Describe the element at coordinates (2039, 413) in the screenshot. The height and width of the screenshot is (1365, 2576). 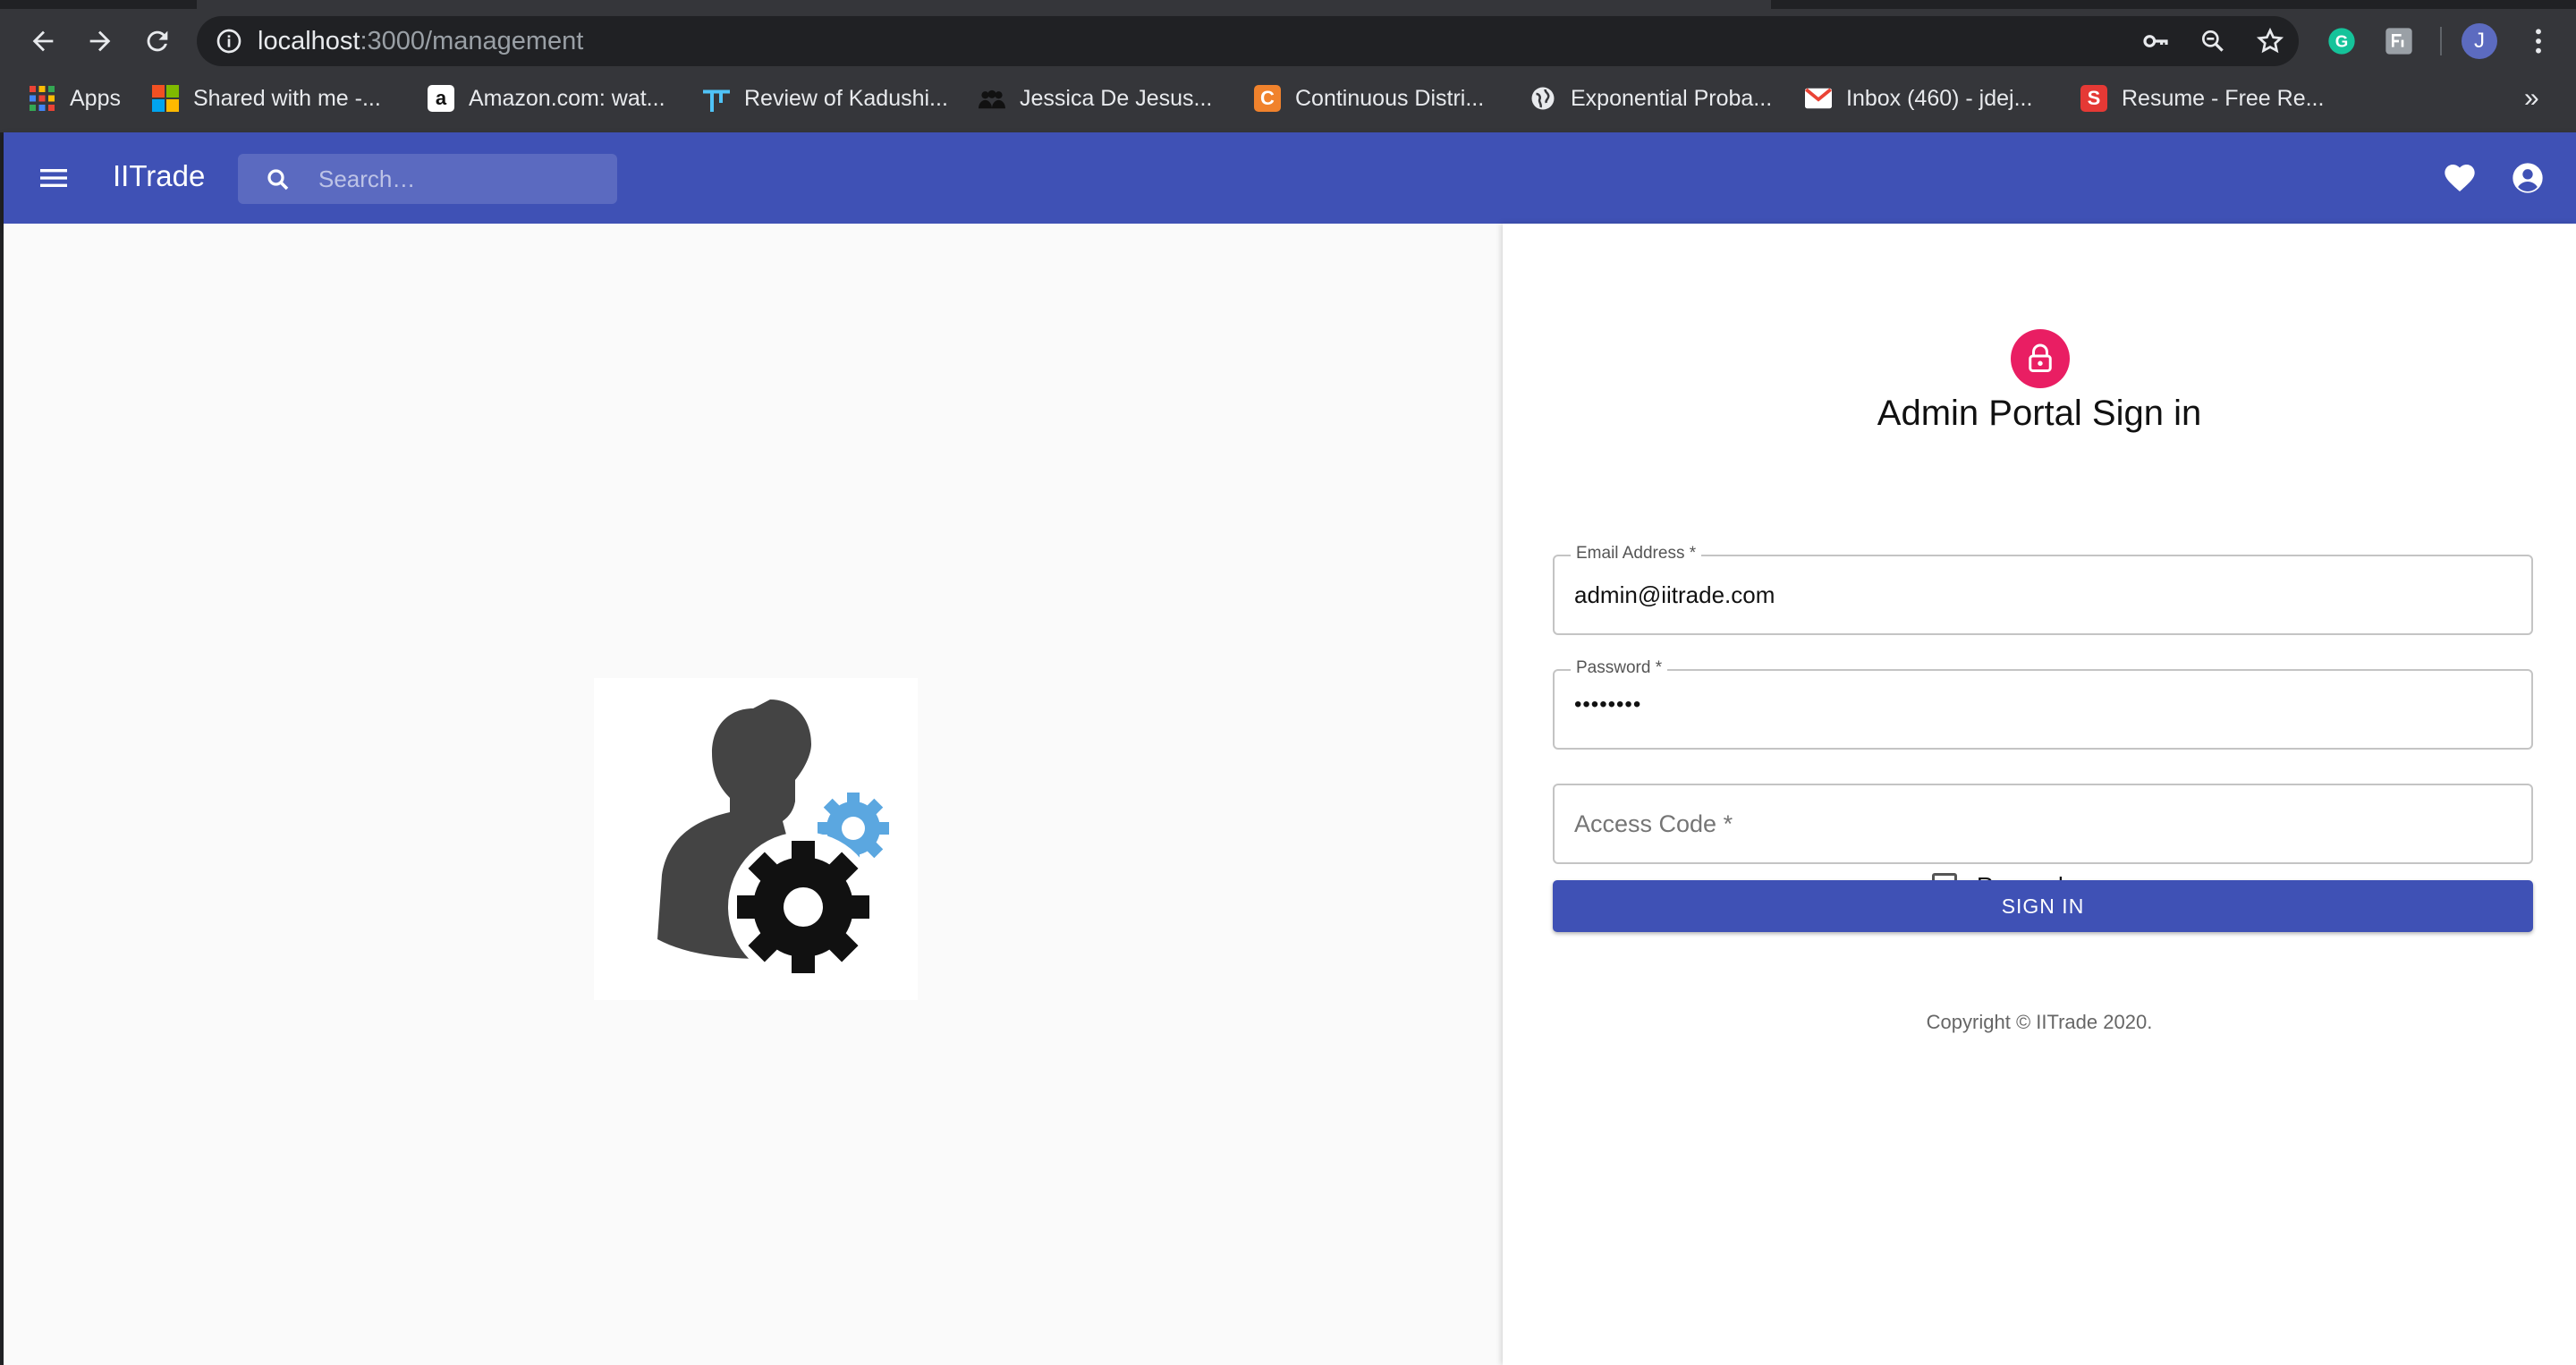
I see `page-title: Admin Portal Sign in` at that location.